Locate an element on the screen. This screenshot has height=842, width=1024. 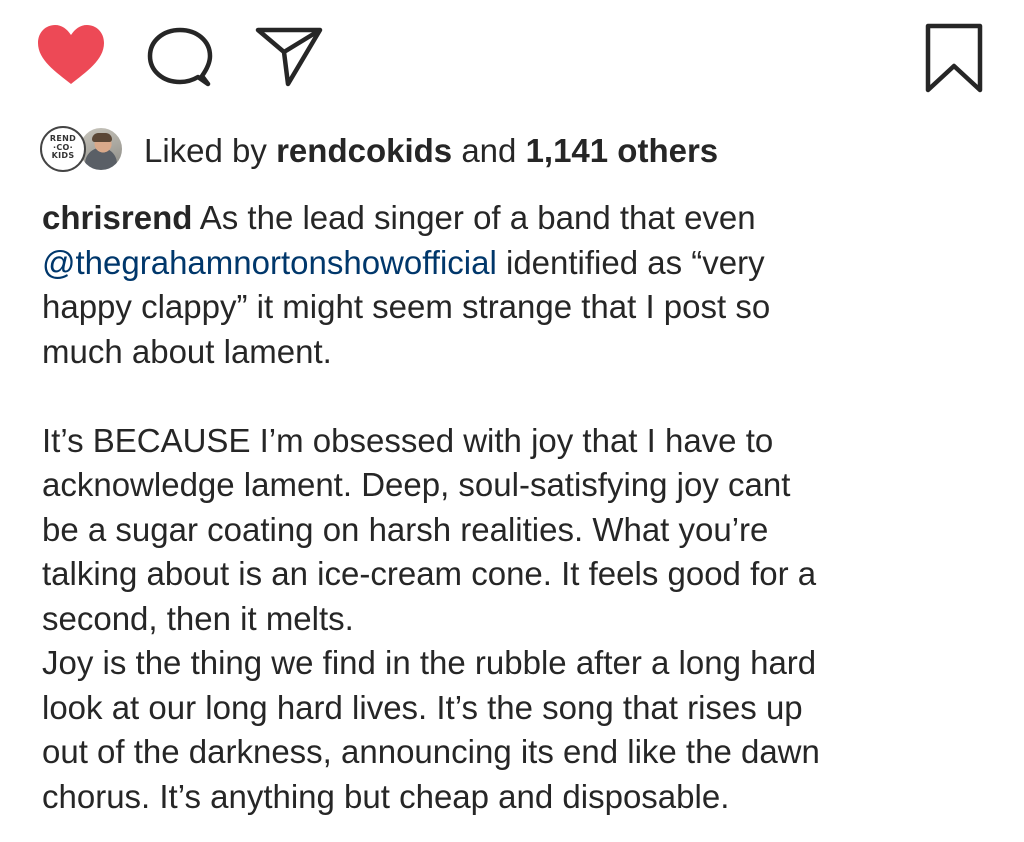
liked-by-others-link: 1,141 others is located at coordinates (622, 150).